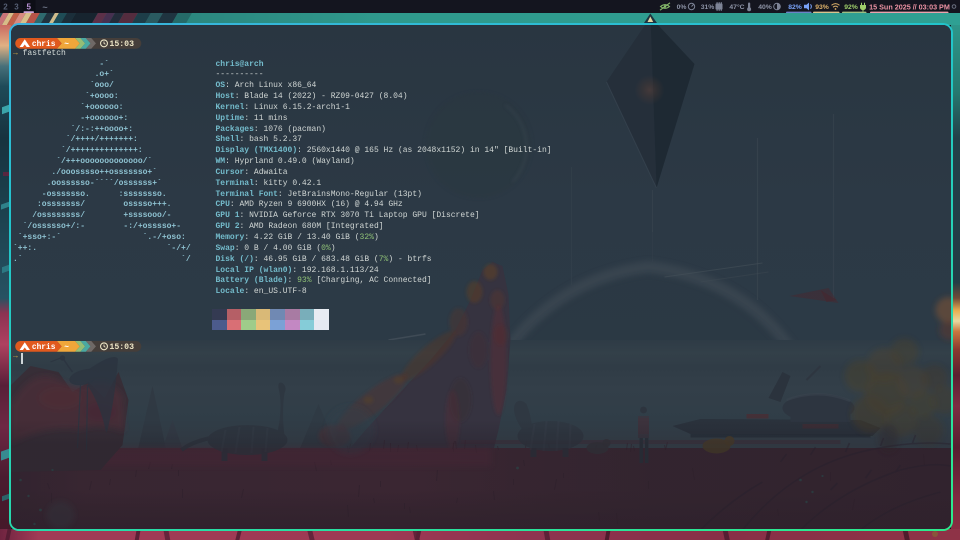 The width and height of the screenshot is (960, 540). I want to click on svg-text: 5, so click(28, 7).